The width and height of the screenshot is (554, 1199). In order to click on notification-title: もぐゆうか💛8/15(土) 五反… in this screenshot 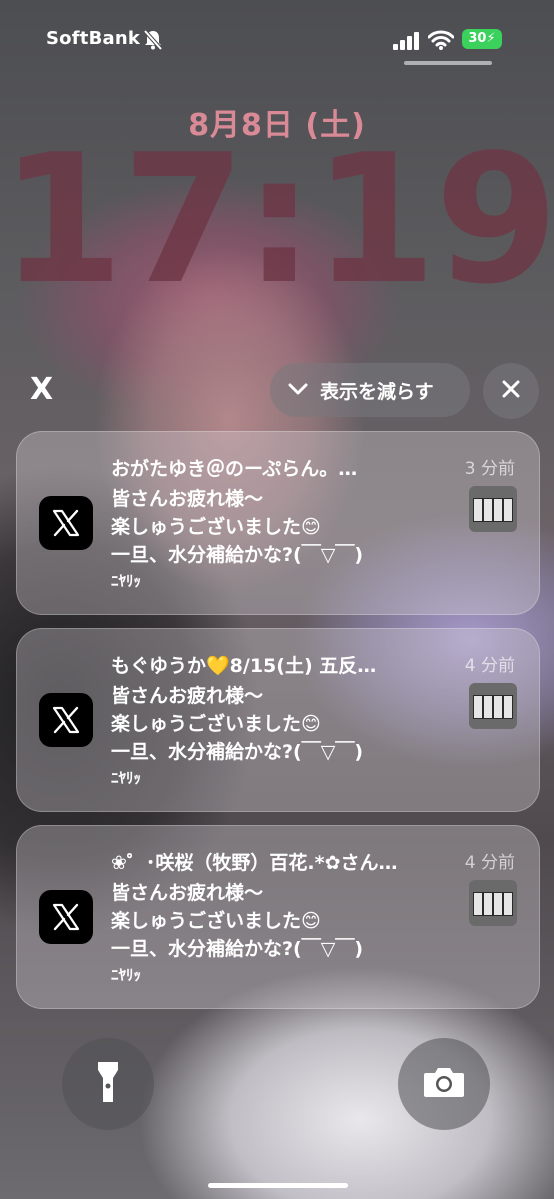, I will do `click(244, 666)`.